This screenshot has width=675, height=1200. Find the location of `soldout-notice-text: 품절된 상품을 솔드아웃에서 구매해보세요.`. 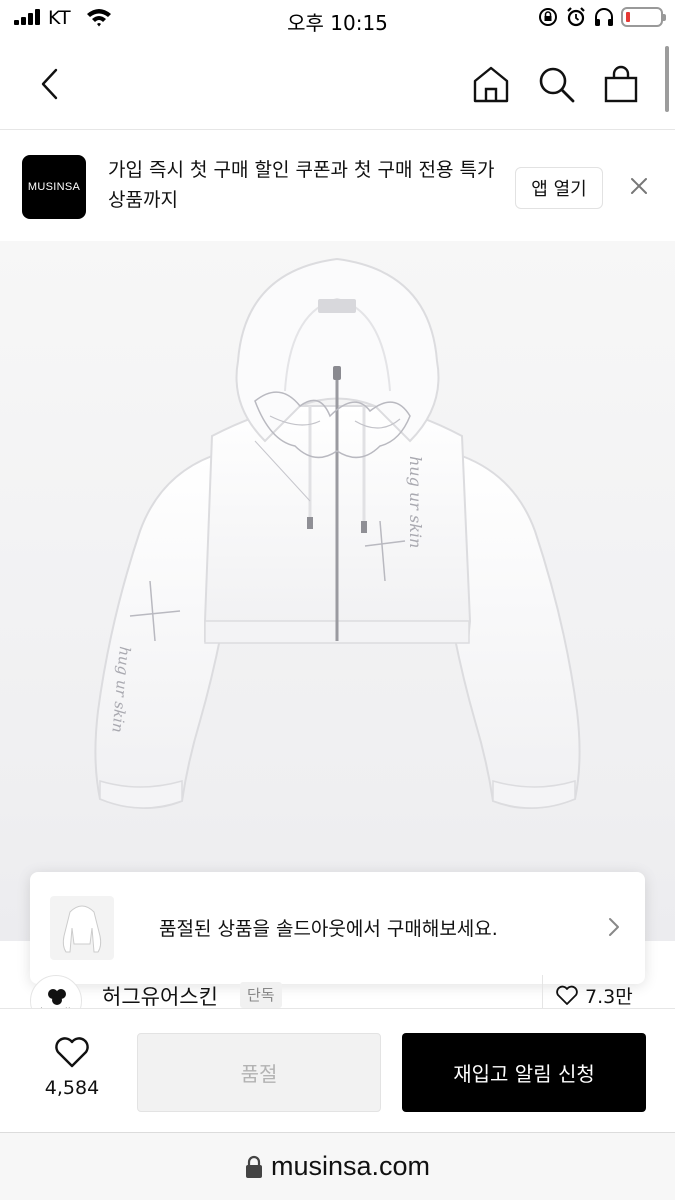

soldout-notice-text: 품절된 상품을 솔드아웃에서 구매해보세요. is located at coordinates (328, 929).